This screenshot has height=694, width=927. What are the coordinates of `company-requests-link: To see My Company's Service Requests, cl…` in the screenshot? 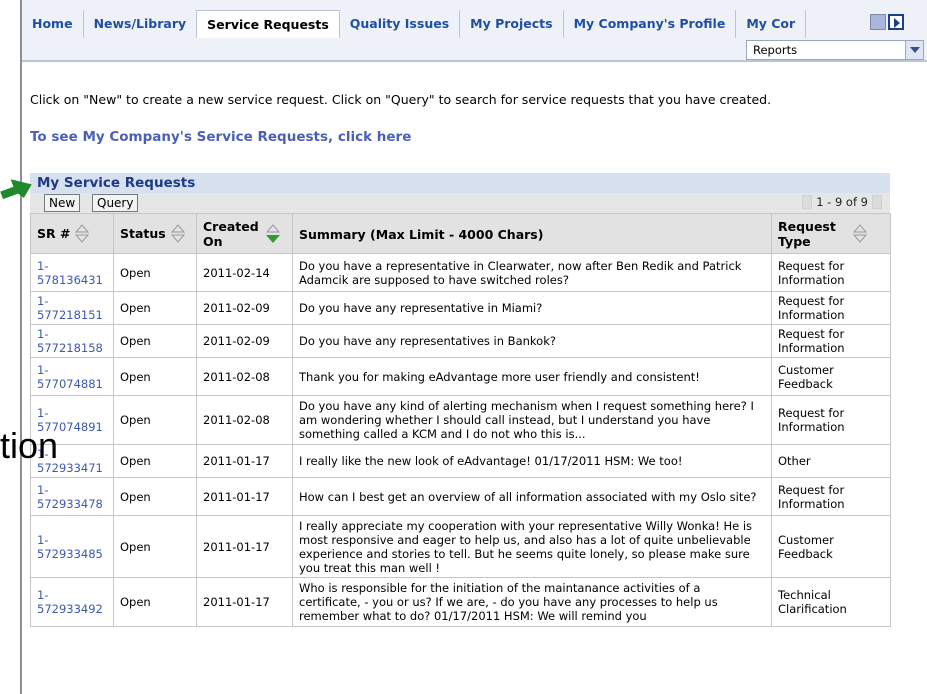 It's located at (220, 137).